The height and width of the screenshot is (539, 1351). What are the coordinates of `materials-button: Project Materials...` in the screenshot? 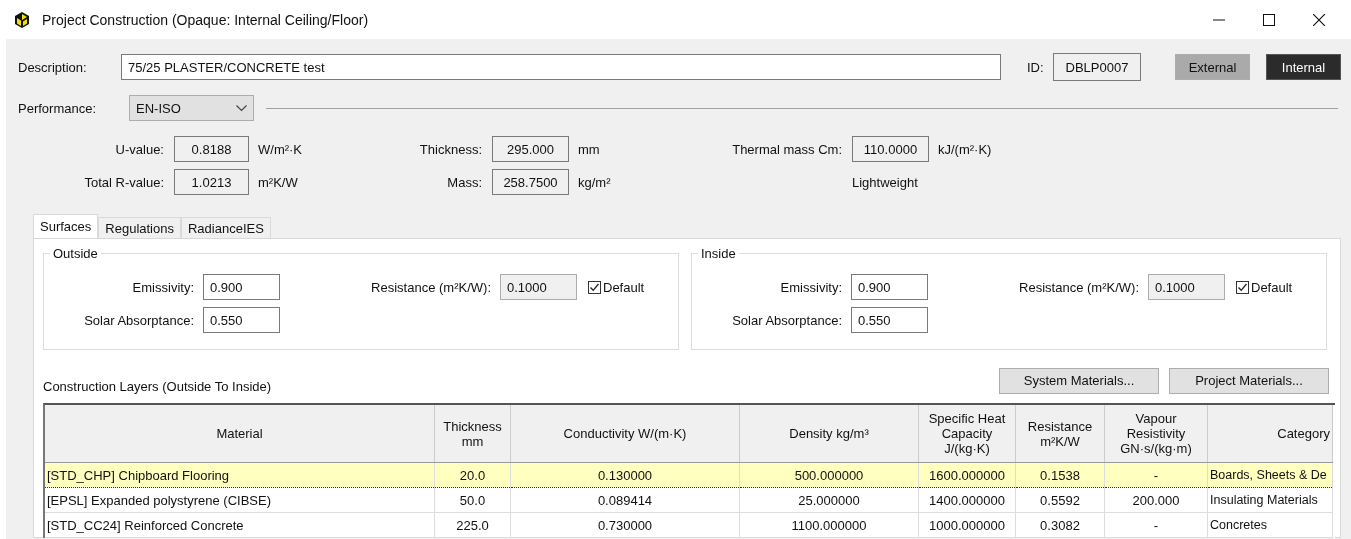 It's located at (1249, 380).